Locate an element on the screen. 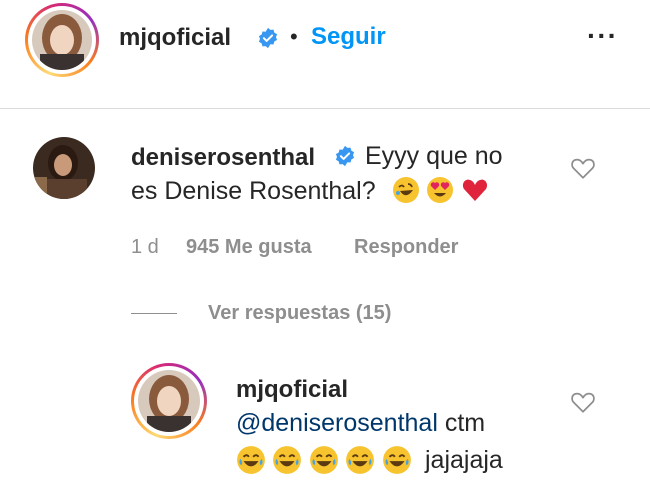  reply-story-ring is located at coordinates (169, 401).